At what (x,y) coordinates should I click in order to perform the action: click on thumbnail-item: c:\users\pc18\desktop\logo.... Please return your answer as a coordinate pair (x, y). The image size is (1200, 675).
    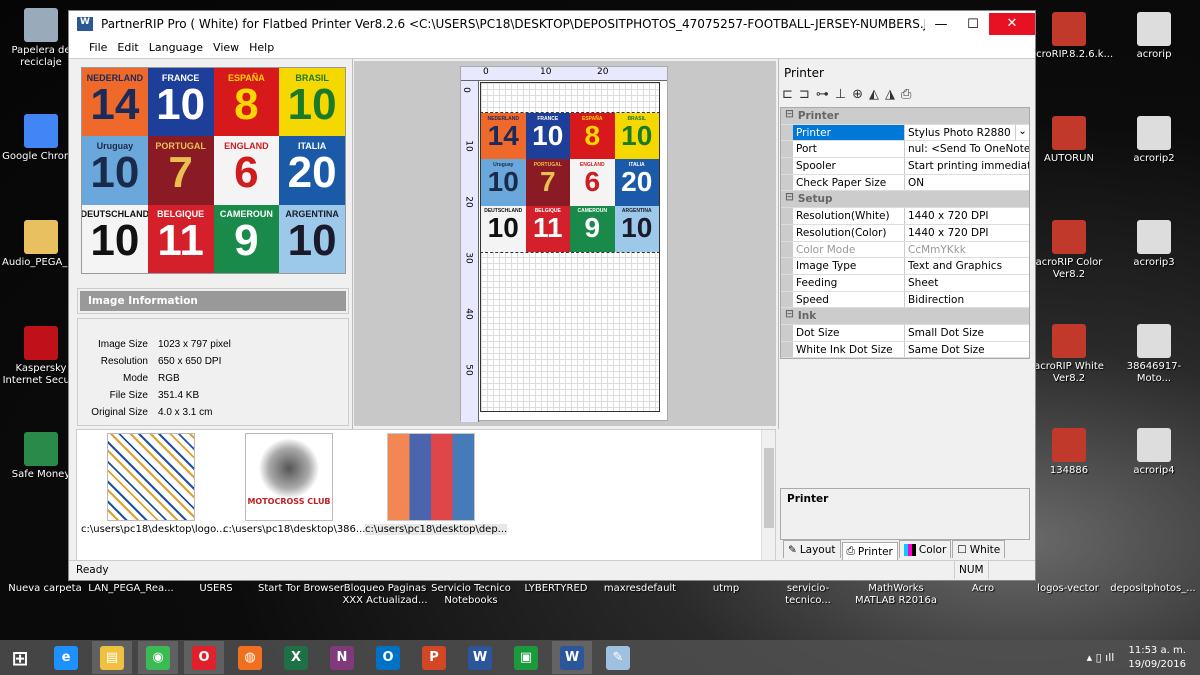
    Looking at the image, I should click on (153, 484).